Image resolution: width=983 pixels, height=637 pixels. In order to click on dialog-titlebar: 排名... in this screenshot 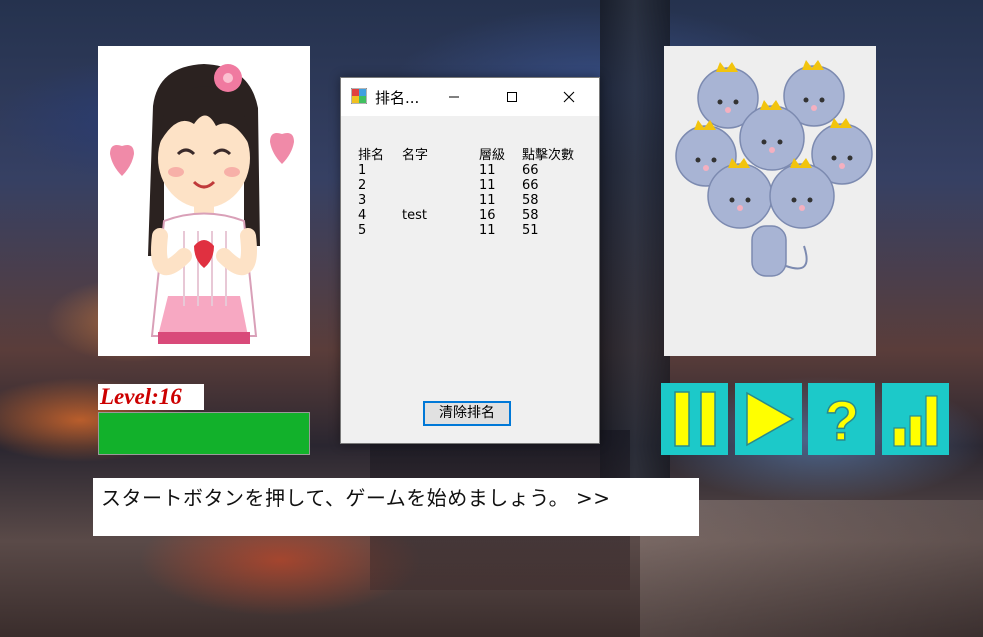, I will do `click(470, 97)`.